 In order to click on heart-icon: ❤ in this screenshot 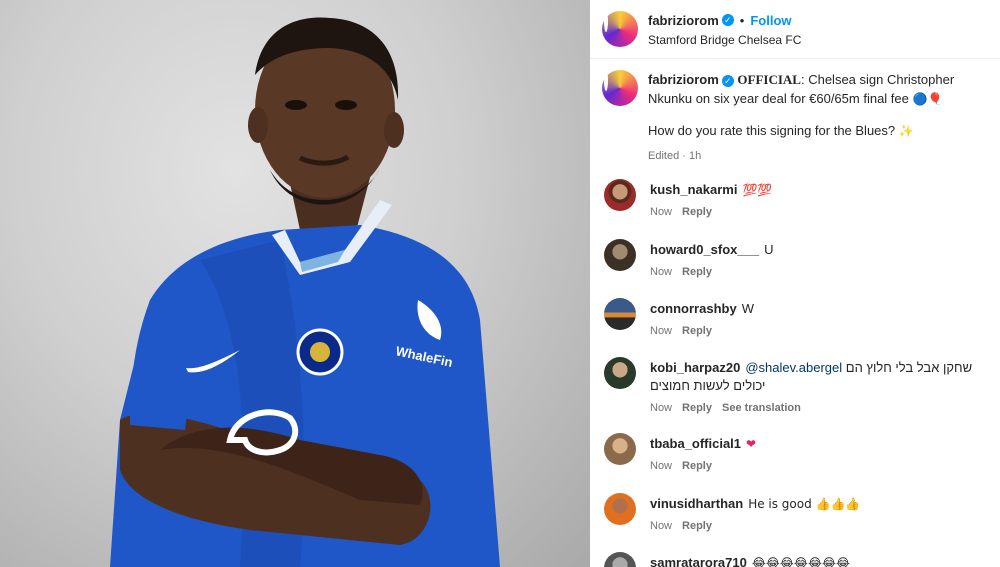, I will do `click(751, 444)`.